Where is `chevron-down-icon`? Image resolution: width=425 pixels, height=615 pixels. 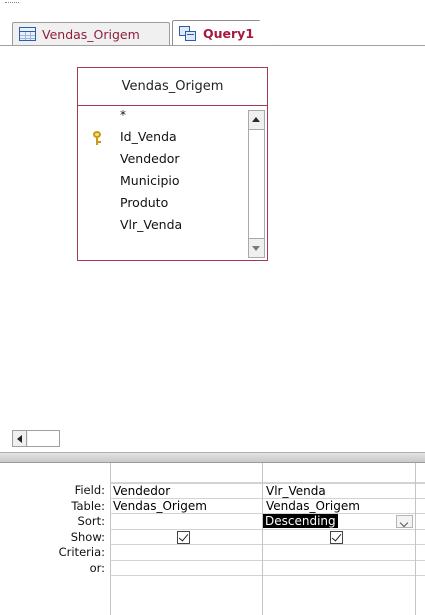 chevron-down-icon is located at coordinates (404, 521).